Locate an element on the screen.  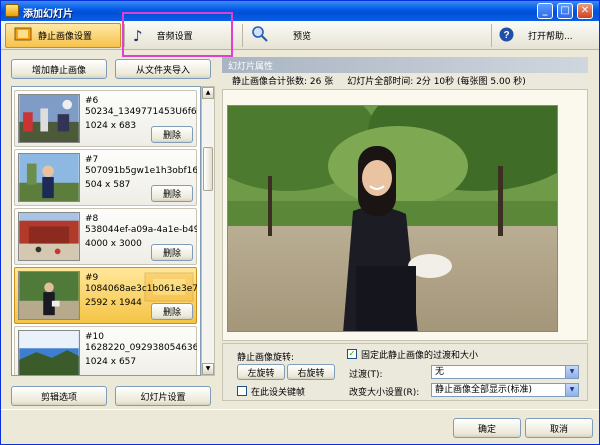
item-number: #7 is located at coordinates (92, 160).